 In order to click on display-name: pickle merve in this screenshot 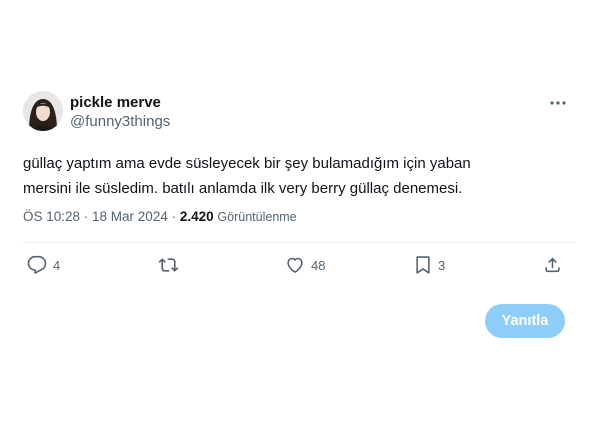, I will do `click(115, 103)`.